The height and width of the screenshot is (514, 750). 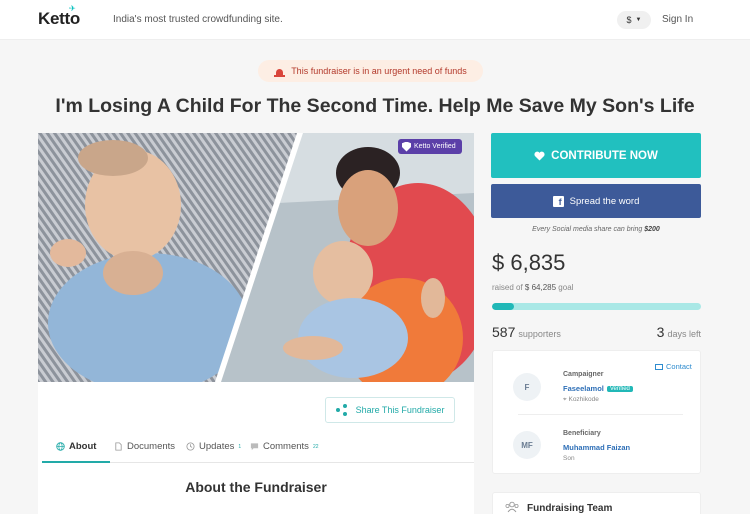 I want to click on supporters-label: supporters, so click(x=539, y=334).